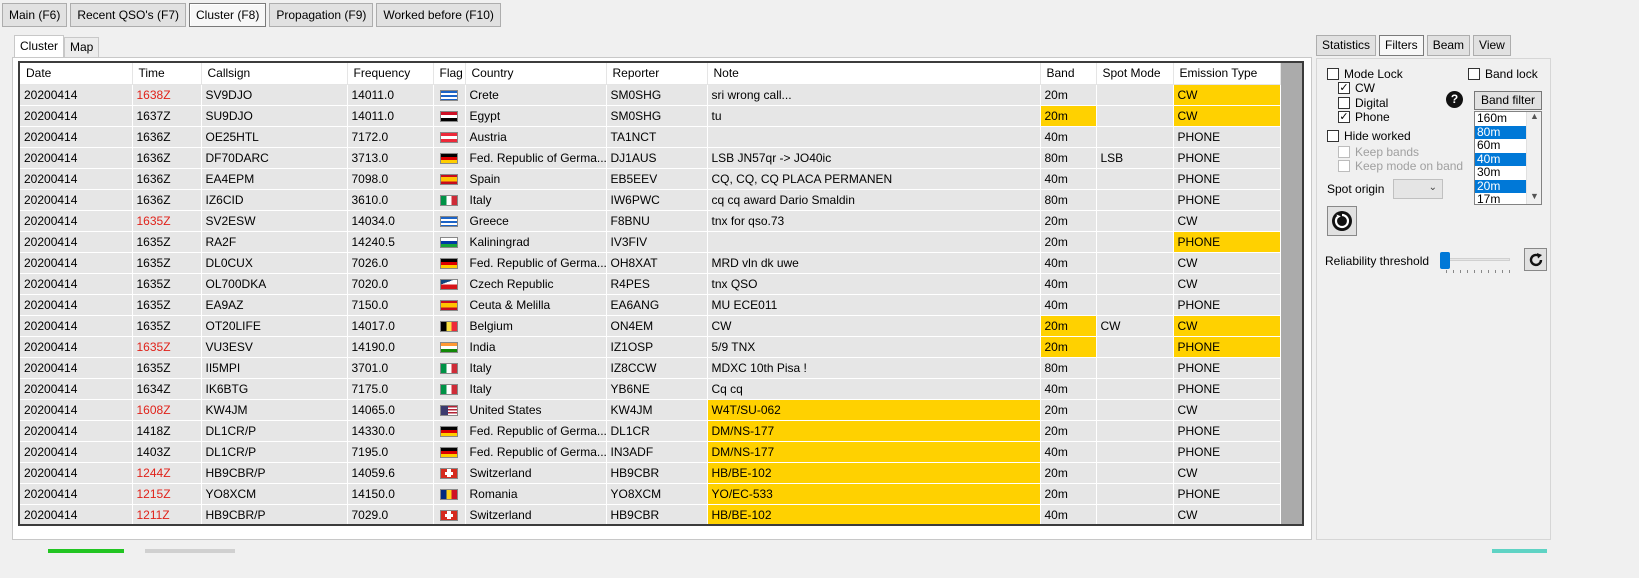 Image resolution: width=1639 pixels, height=578 pixels. What do you see at coordinates (1333, 74) in the screenshot?
I see `mode-lock-box` at bounding box center [1333, 74].